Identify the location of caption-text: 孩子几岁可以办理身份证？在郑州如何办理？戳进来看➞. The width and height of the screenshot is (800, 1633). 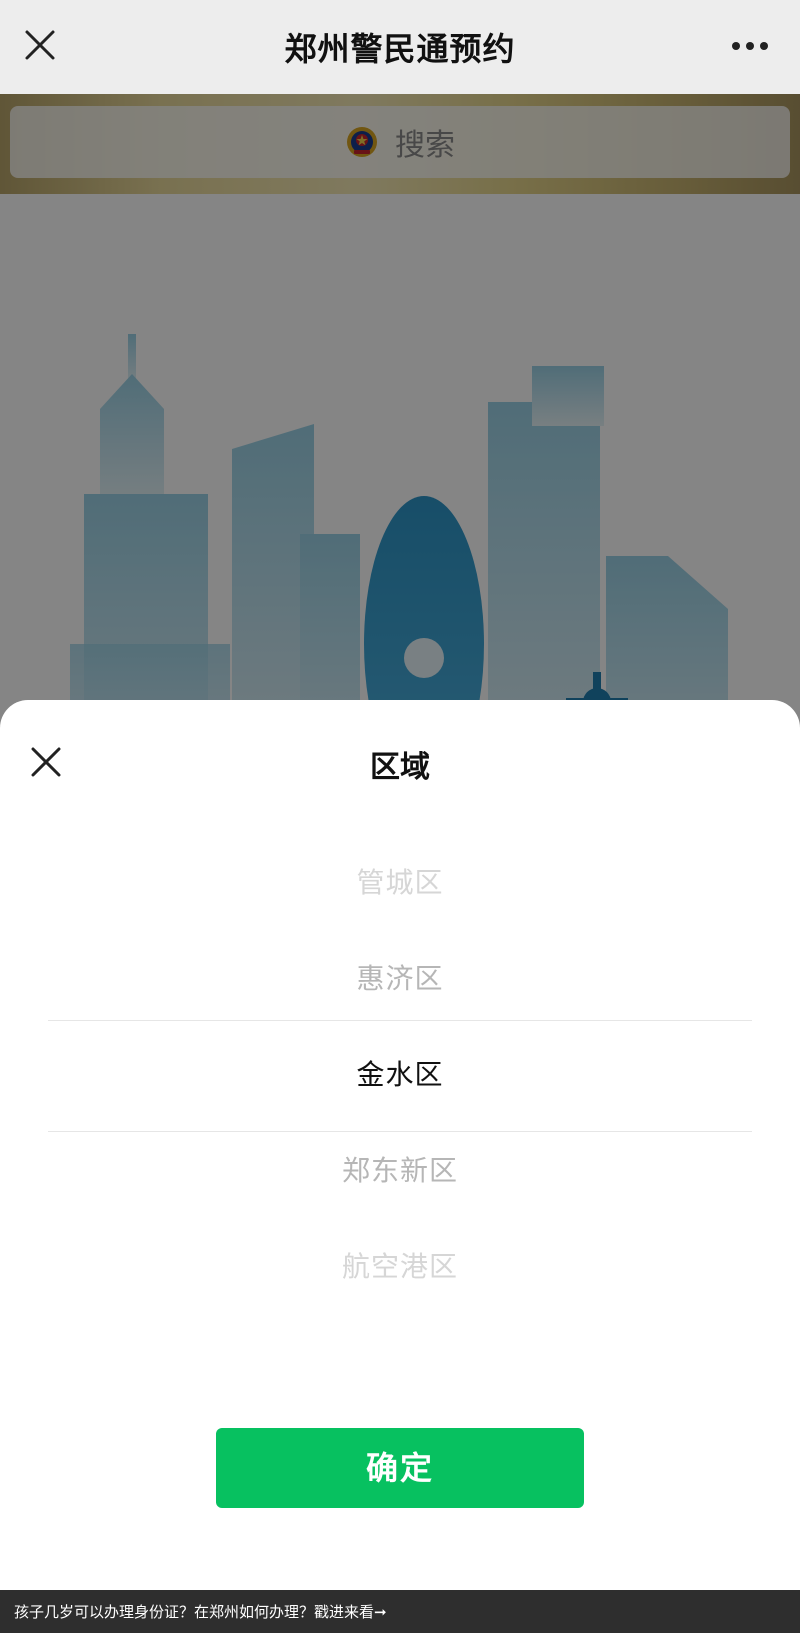
(200, 1612).